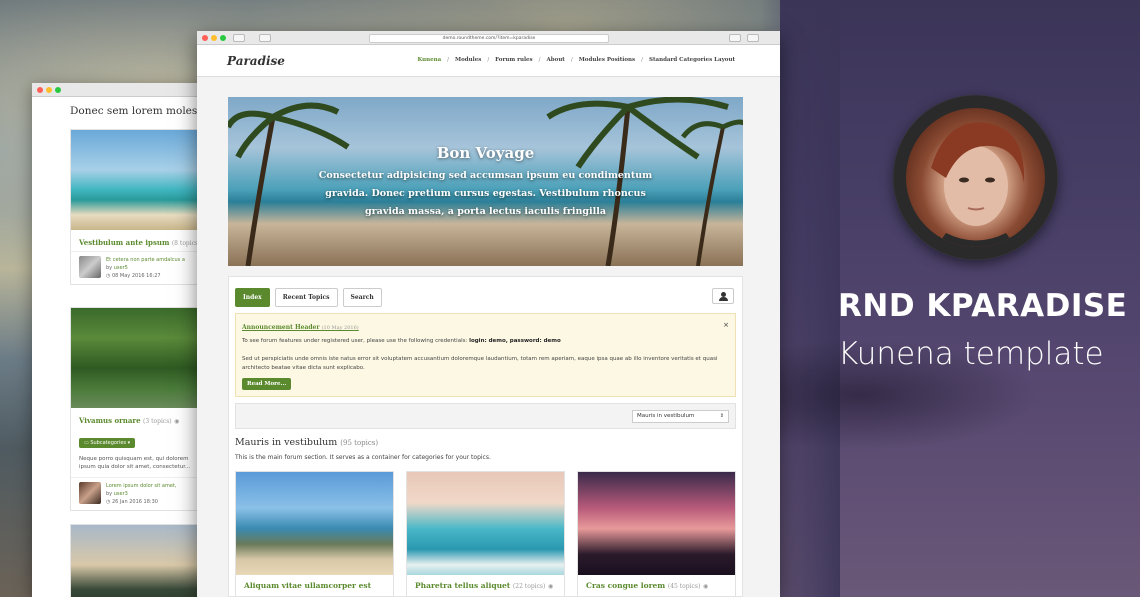 The width and height of the screenshot is (1140, 597). What do you see at coordinates (514, 60) in the screenshot?
I see `menu-item-forum-rules: Forum rules` at bounding box center [514, 60].